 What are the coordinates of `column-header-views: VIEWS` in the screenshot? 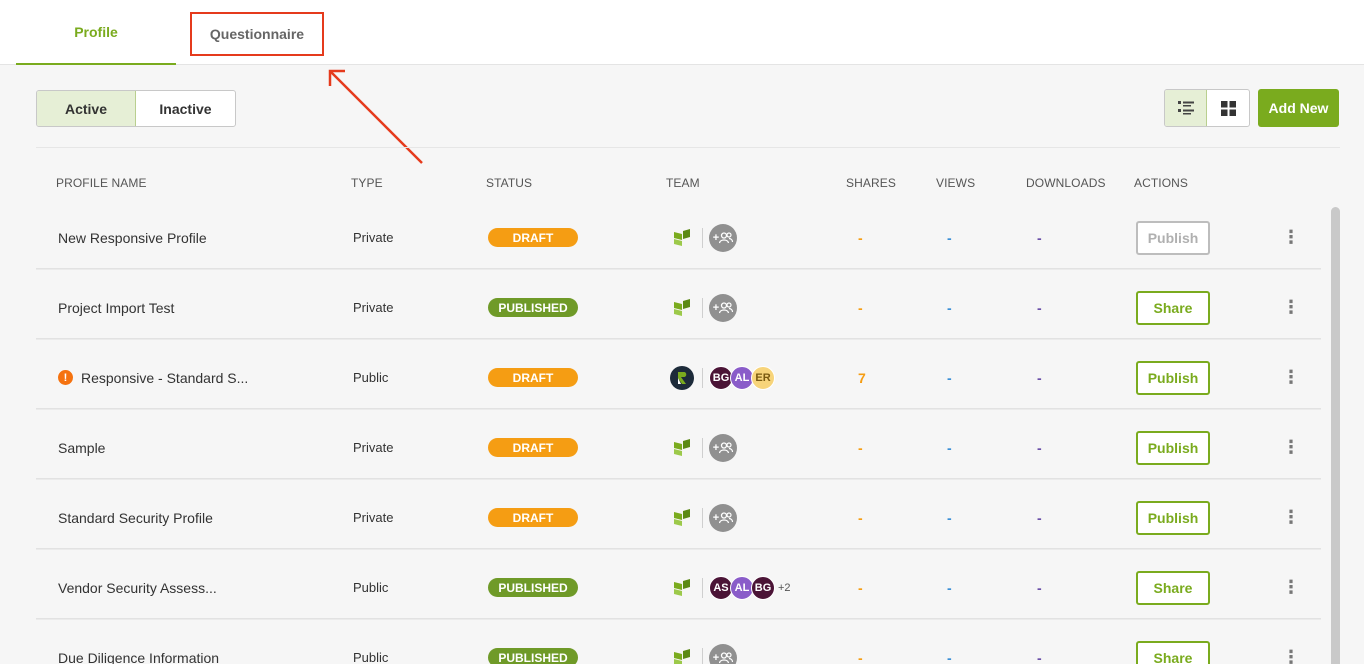 It's located at (955, 183).